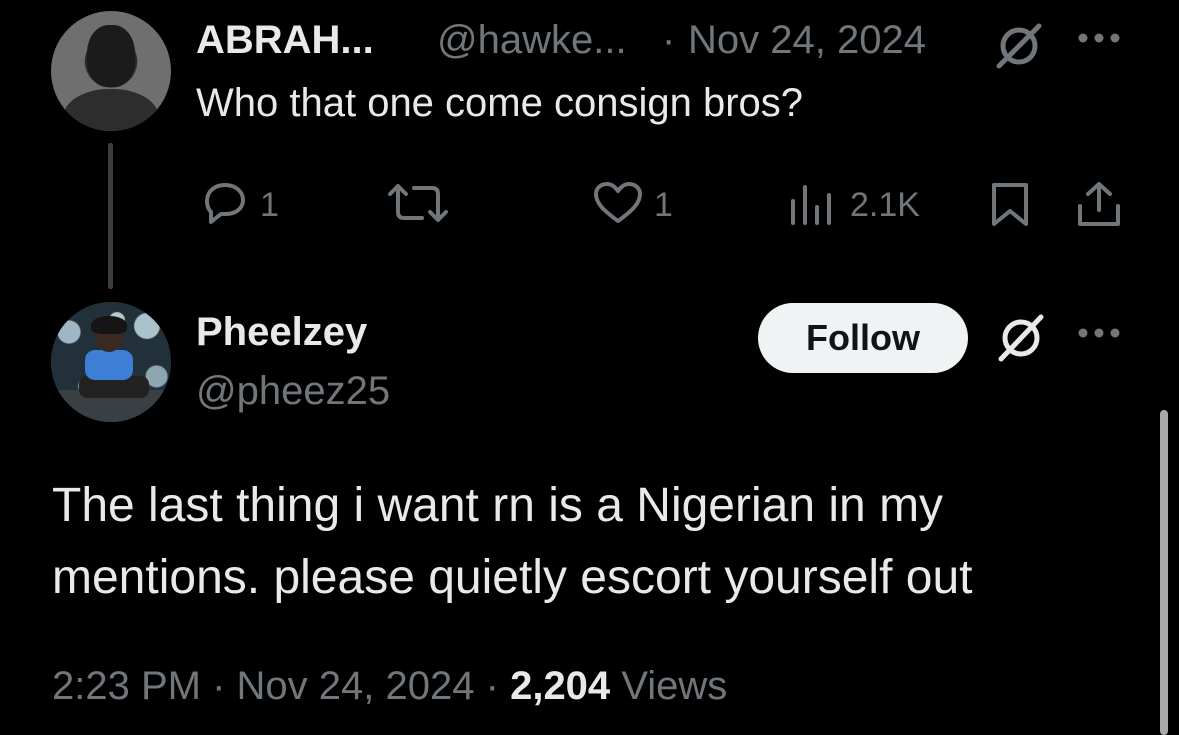 This screenshot has height=735, width=1179. I want to click on views-chart-icon, so click(811, 204).